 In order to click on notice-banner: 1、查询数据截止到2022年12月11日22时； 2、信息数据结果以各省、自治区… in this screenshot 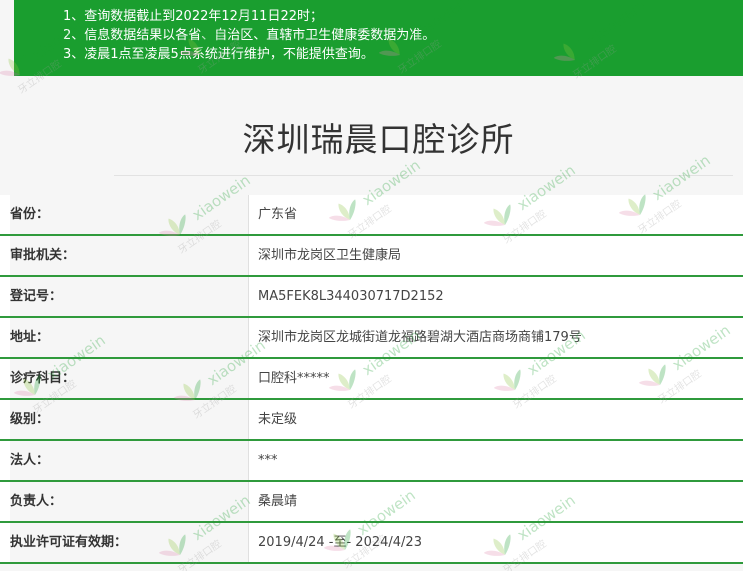, I will do `click(378, 38)`.